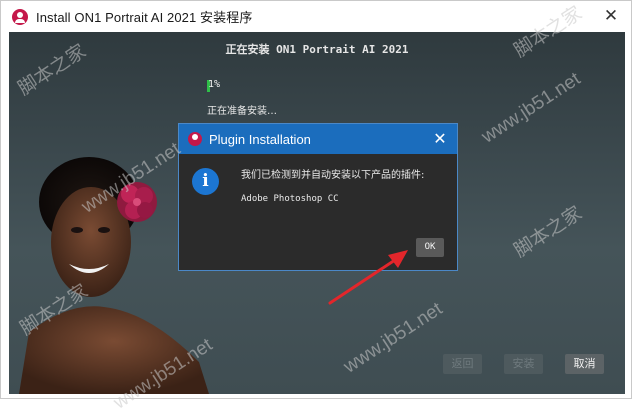 The height and width of the screenshot is (414, 632). I want to click on dialog-close-icon: ✕, so click(440, 139).